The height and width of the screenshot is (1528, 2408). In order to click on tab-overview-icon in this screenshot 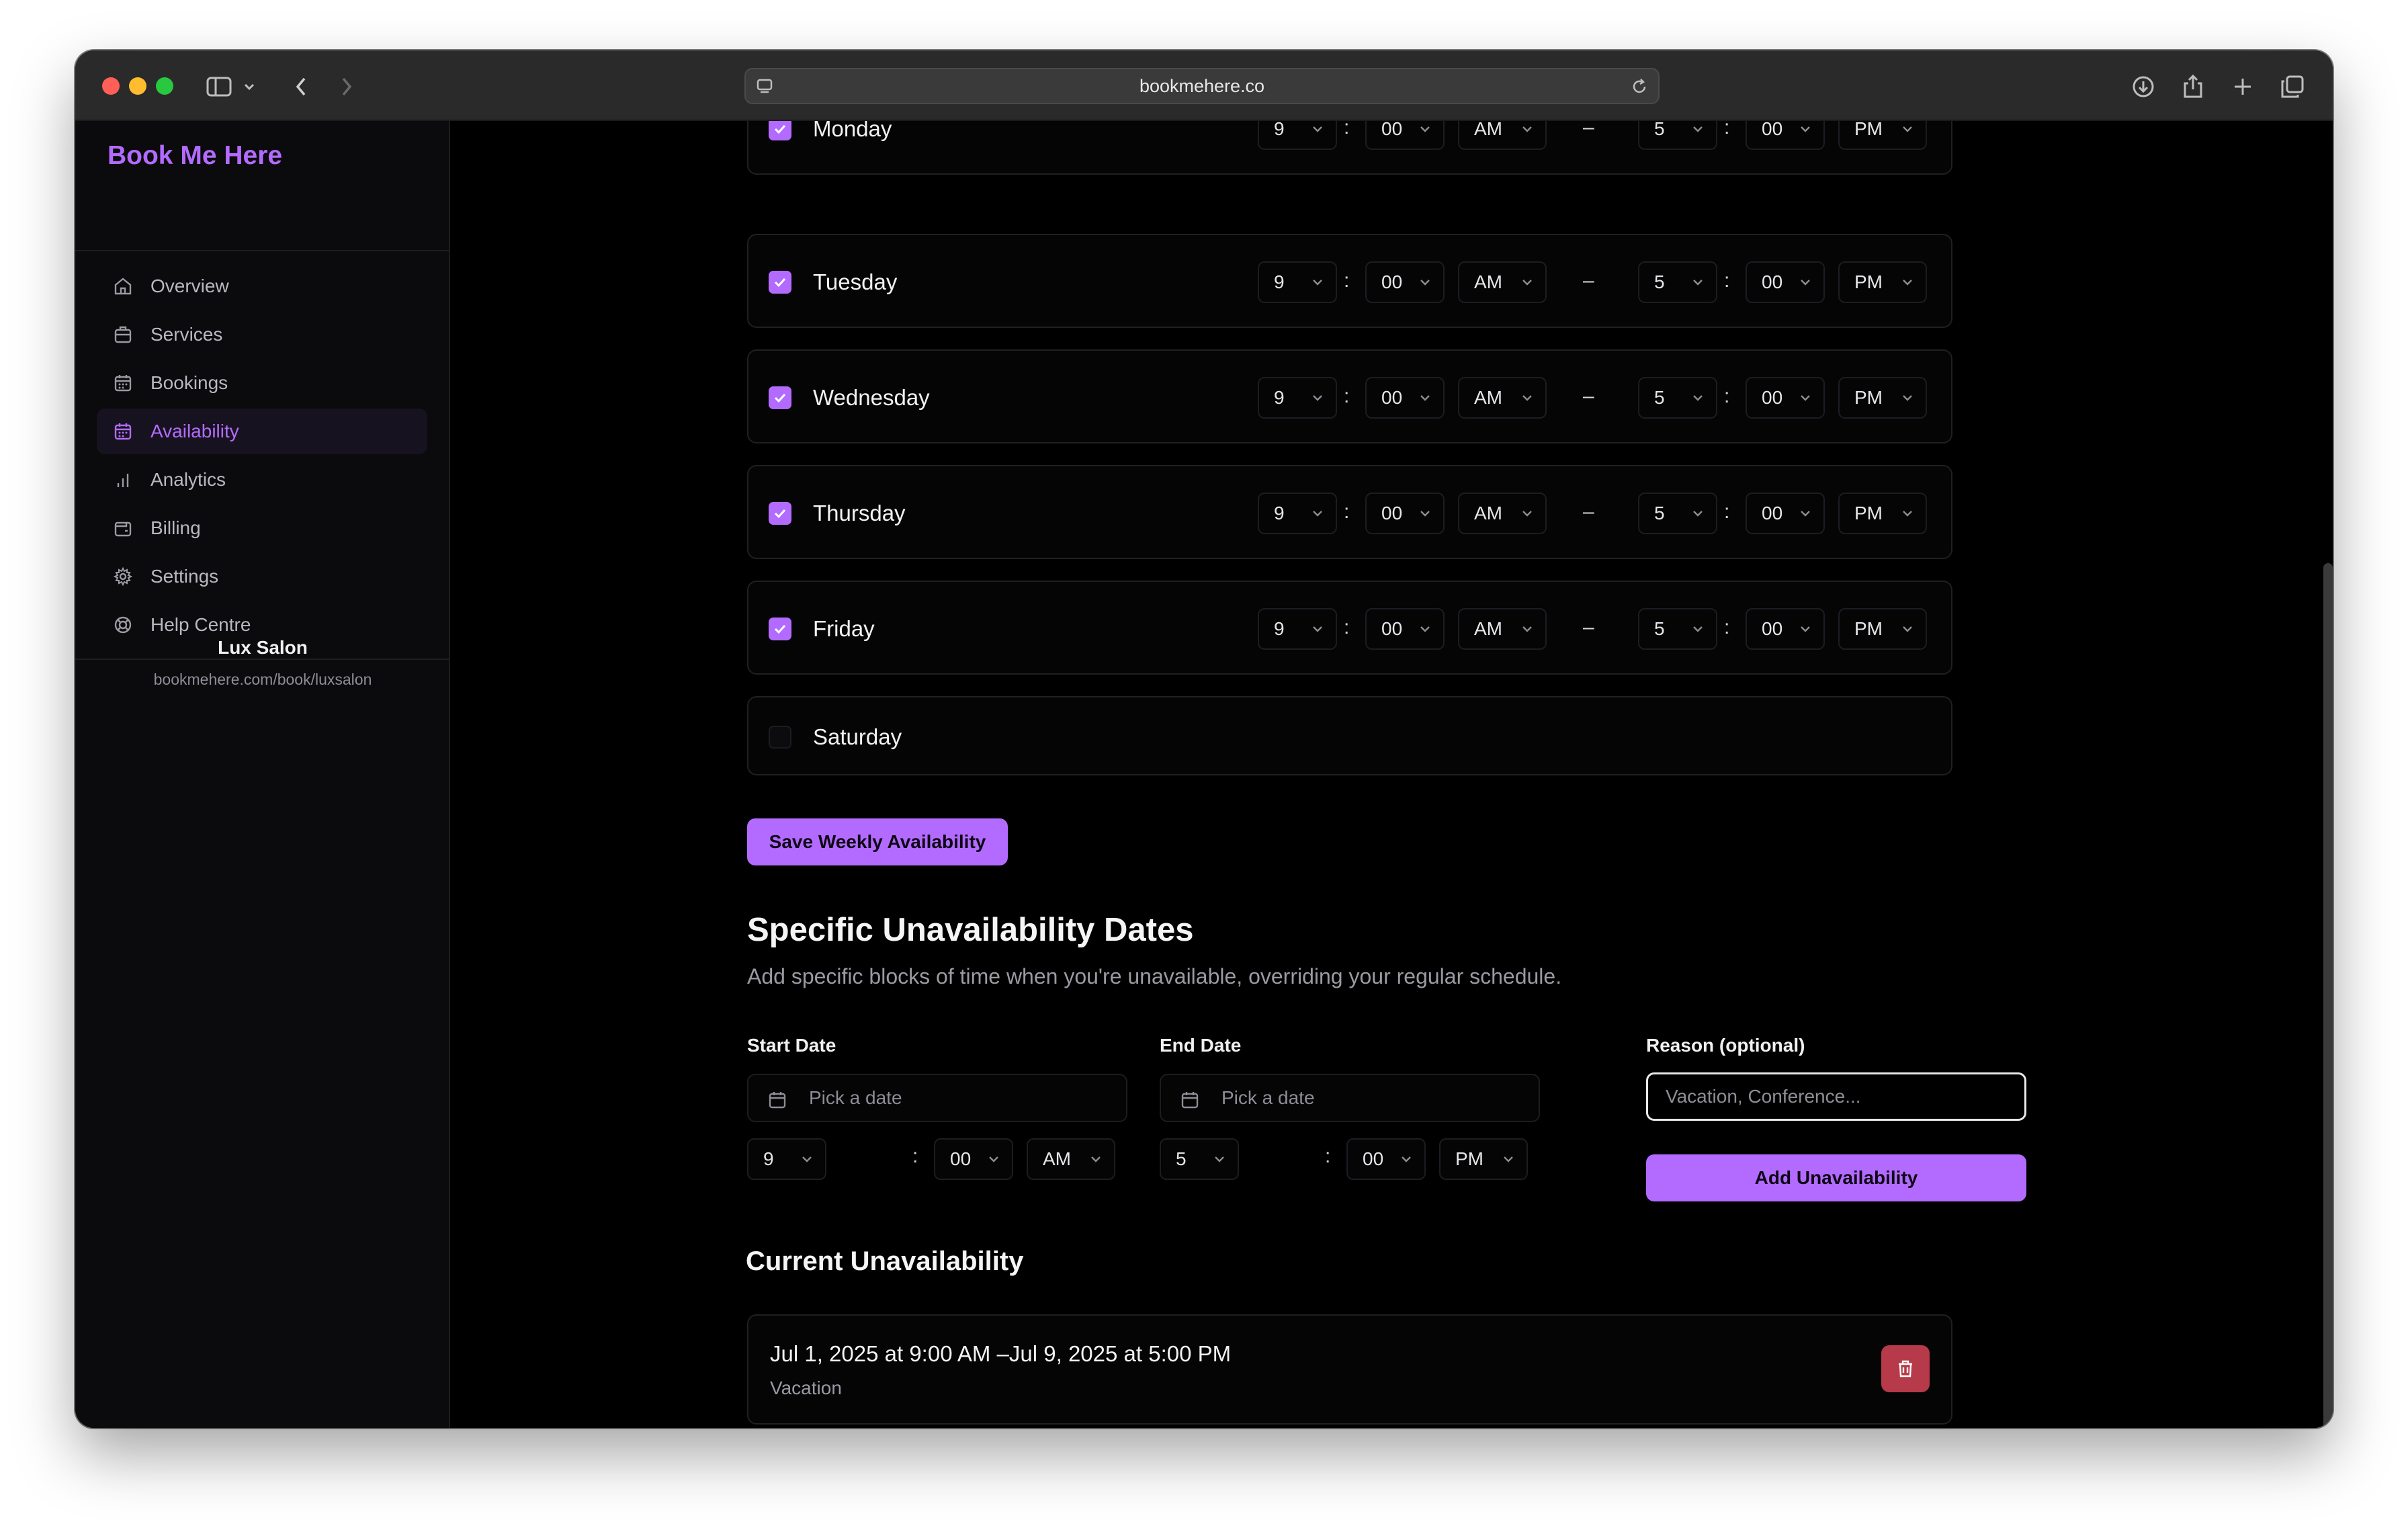, I will do `click(2292, 87)`.